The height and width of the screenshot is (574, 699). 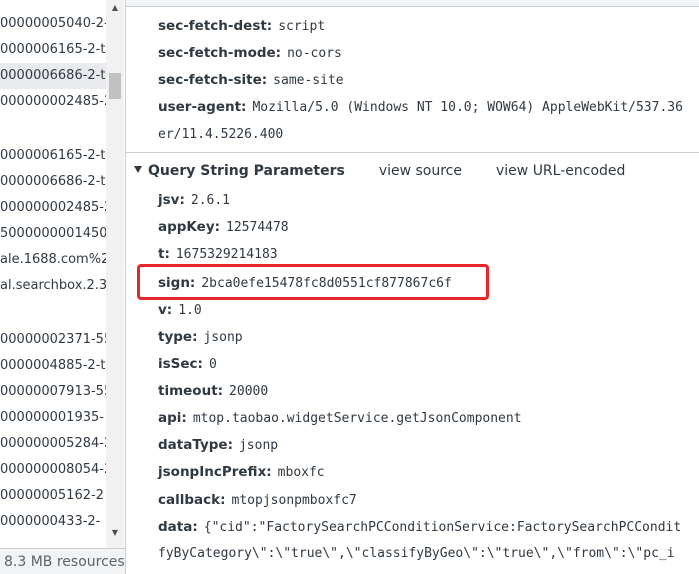 What do you see at coordinates (302, 26) in the screenshot?
I see `header-value: script` at bounding box center [302, 26].